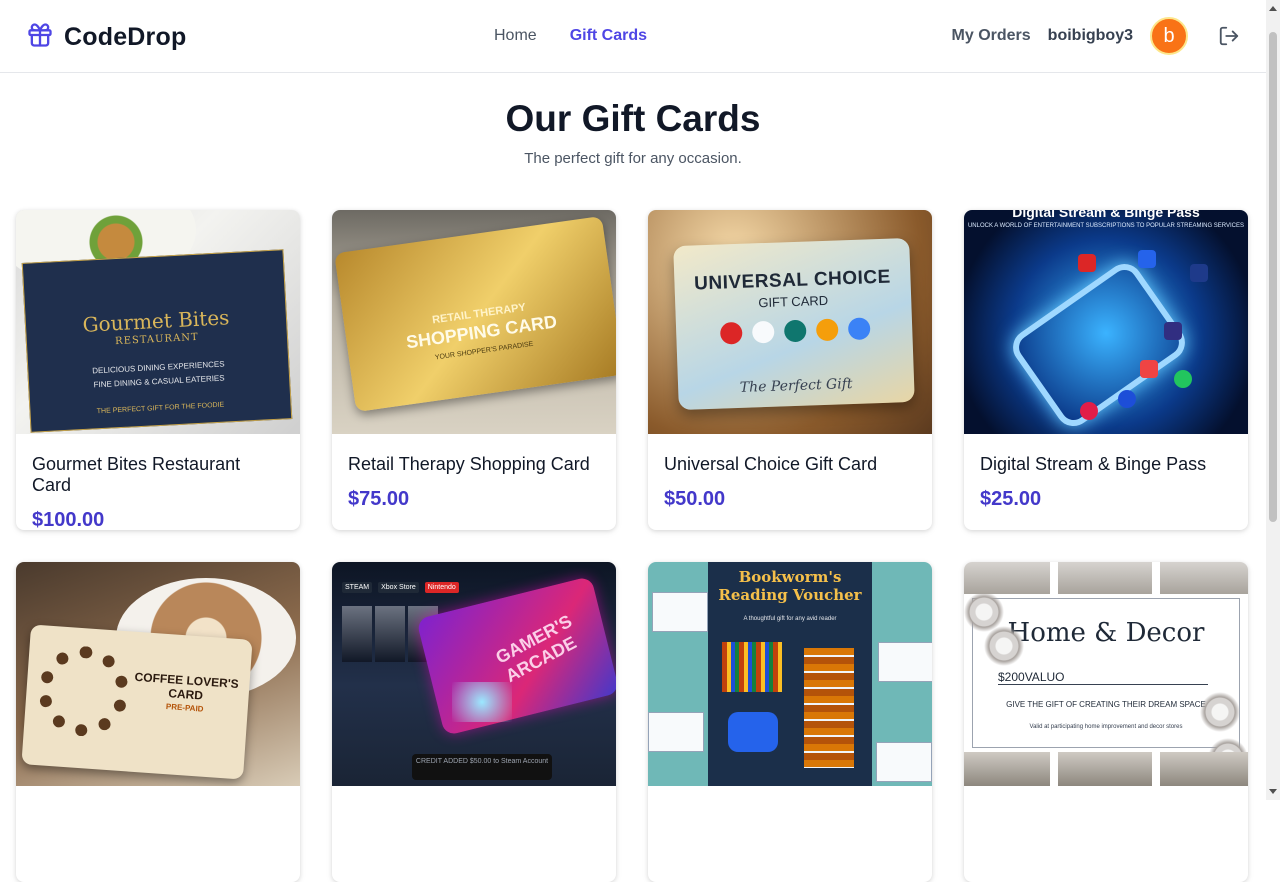 This screenshot has width=1280, height=882. I want to click on image-text: CREDIT ADDED $50.00 to Steam Account, so click(482, 767).